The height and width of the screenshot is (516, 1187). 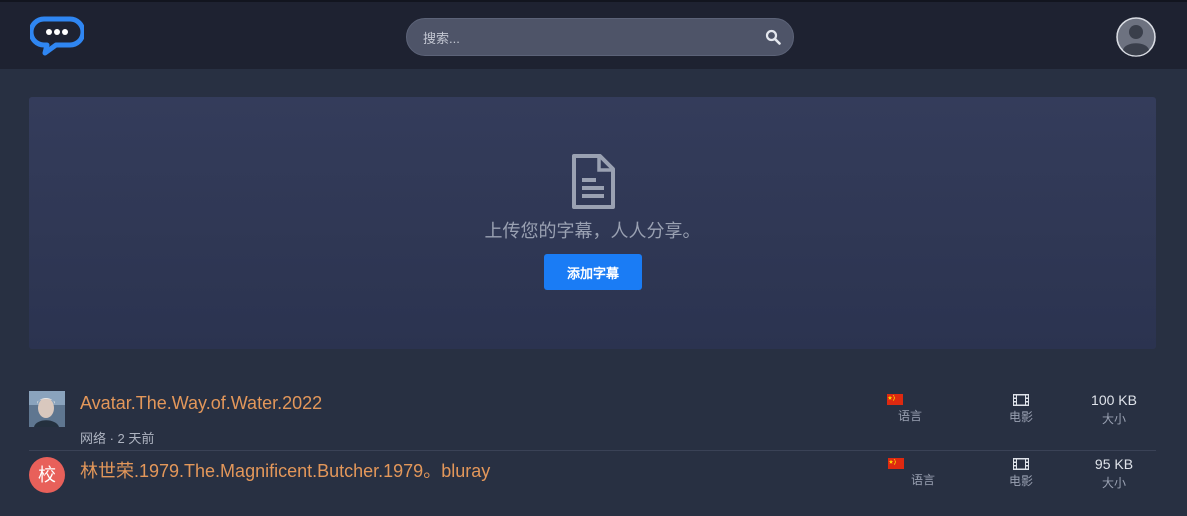 What do you see at coordinates (117, 438) in the screenshot?
I see `subtitle-meta: 网络 · 2 天前` at bounding box center [117, 438].